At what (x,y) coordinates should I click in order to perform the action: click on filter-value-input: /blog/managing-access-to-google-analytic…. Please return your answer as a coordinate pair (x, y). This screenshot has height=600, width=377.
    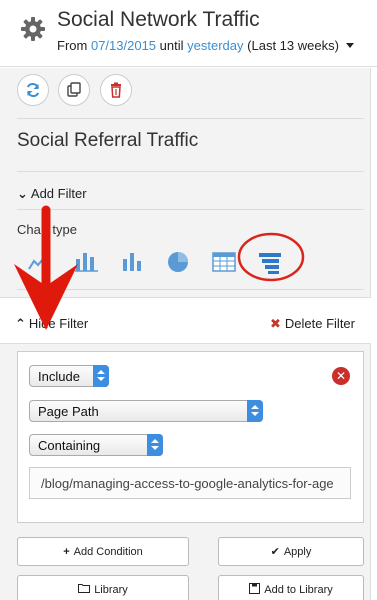
    Looking at the image, I should click on (190, 483).